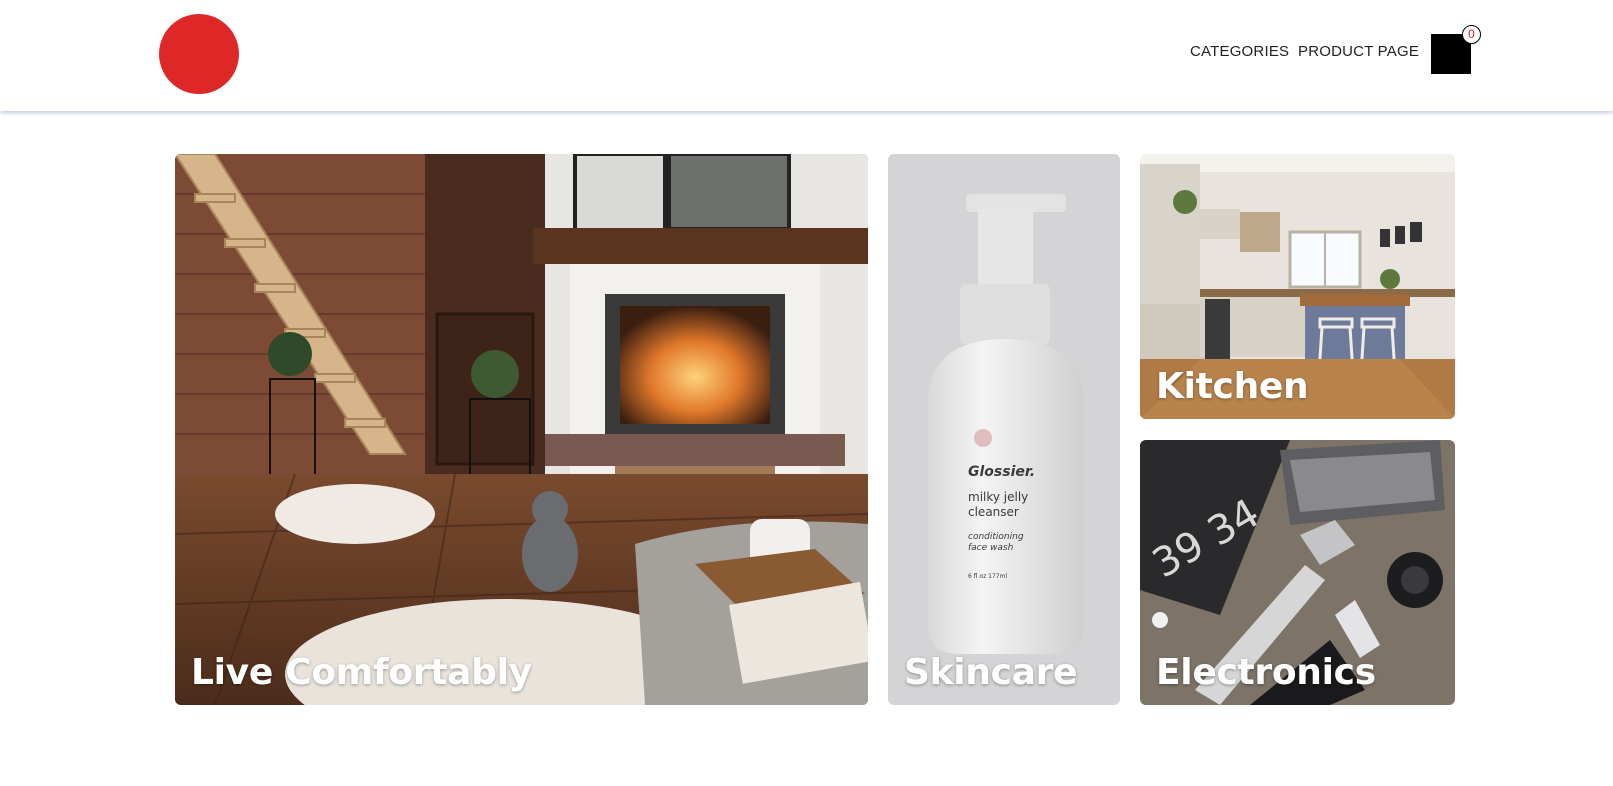 The height and width of the screenshot is (786, 1613). I want to click on nav-categories-link: CATEGORIES, so click(1239, 51).